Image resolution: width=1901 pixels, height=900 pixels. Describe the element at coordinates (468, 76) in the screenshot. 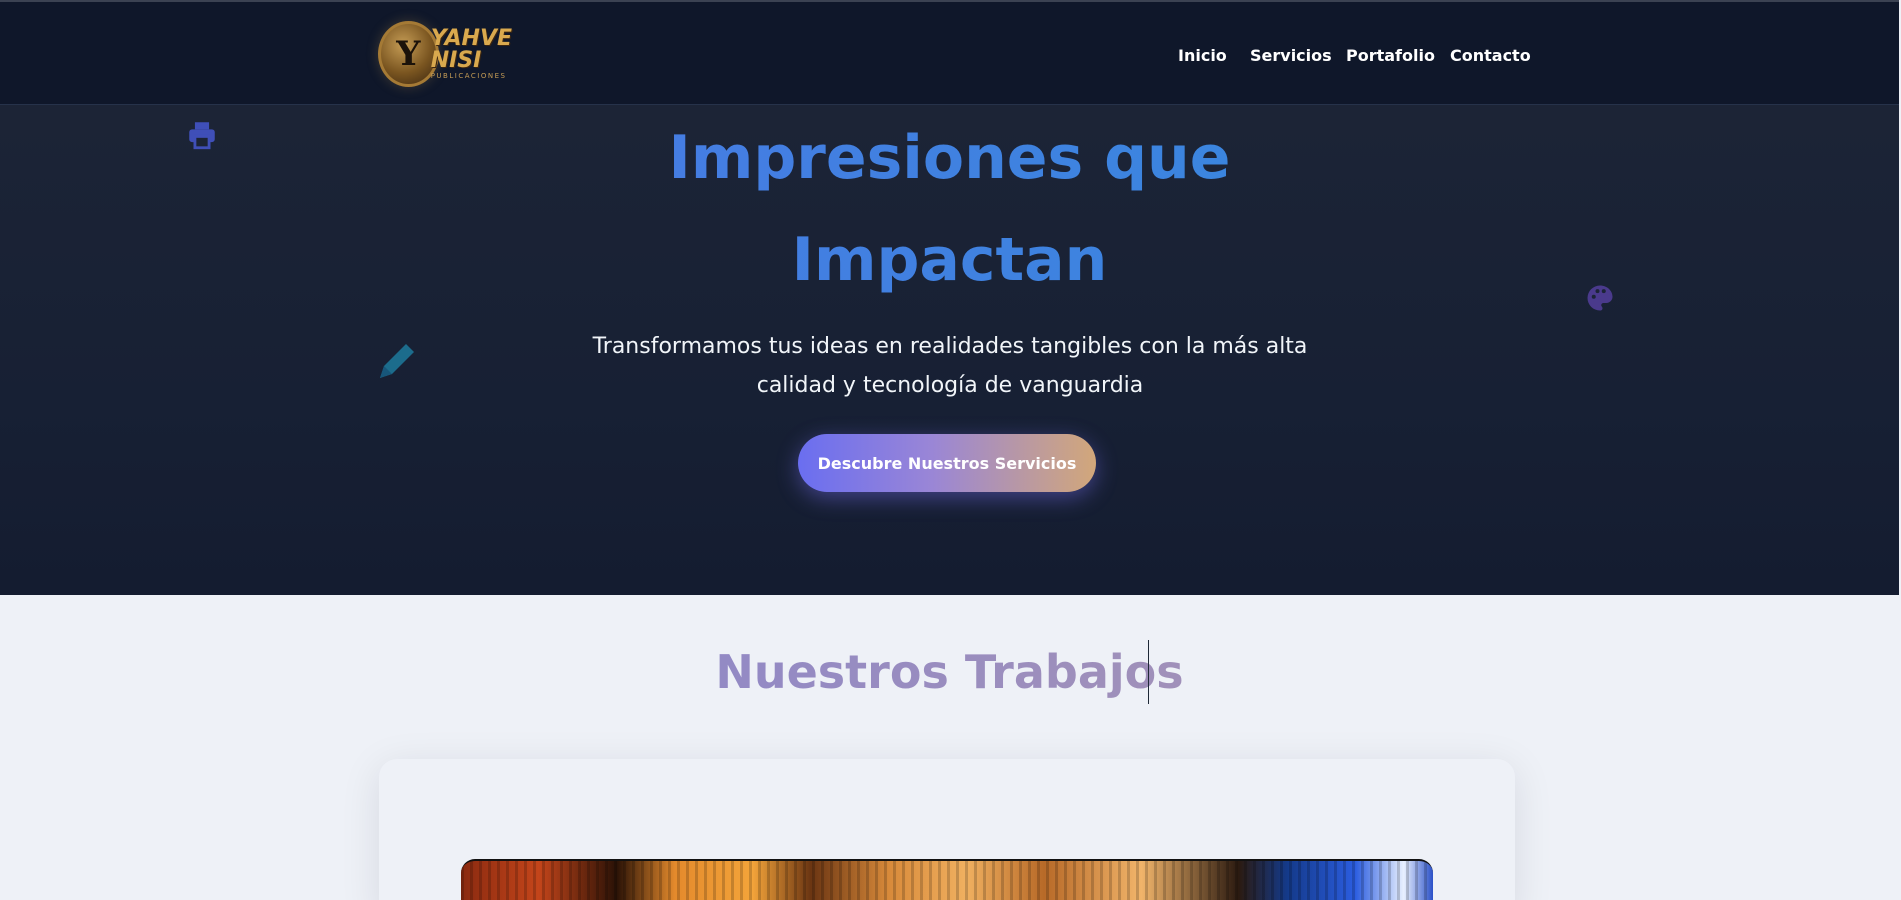

I see `logo-tagline: PUBLICACIONES` at that location.